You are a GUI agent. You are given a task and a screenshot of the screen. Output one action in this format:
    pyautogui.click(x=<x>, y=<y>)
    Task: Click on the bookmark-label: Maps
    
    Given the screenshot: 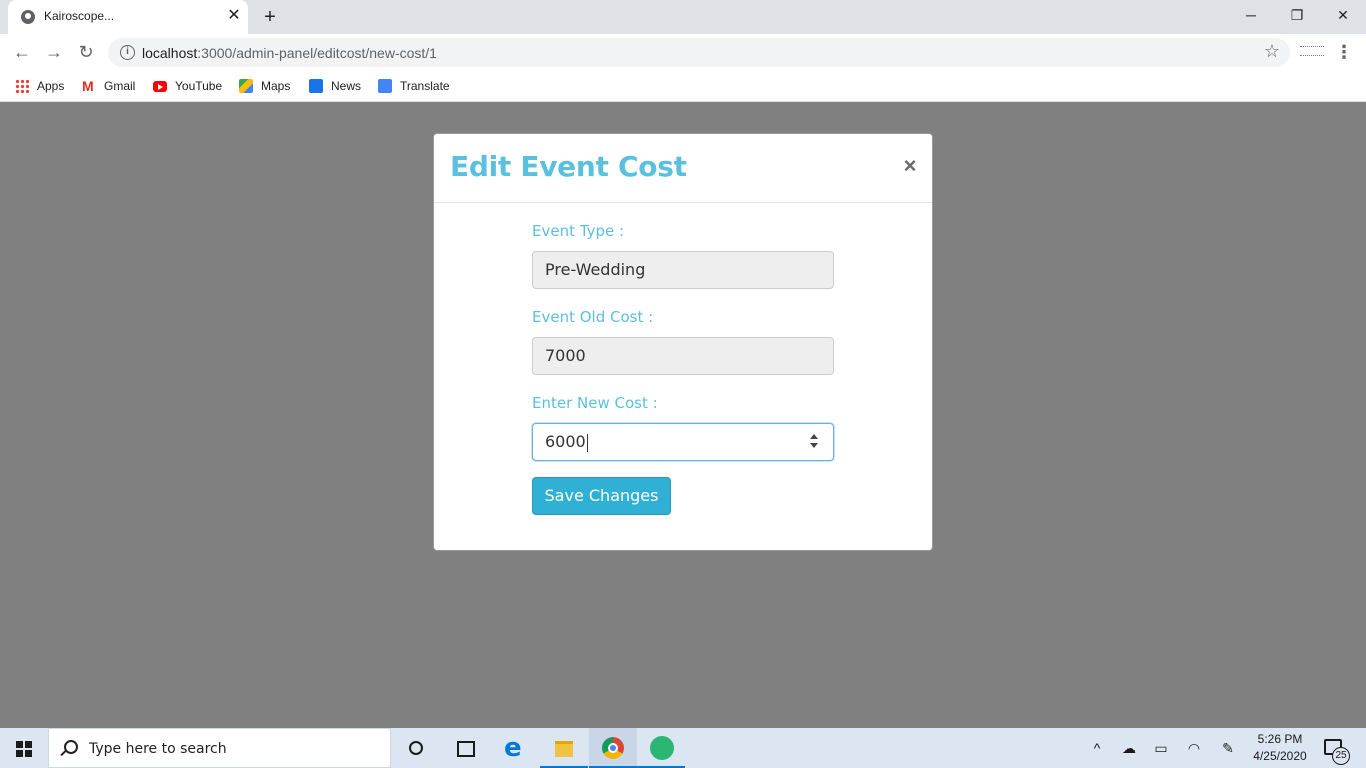 What is the action you would take?
    pyautogui.click(x=276, y=86)
    